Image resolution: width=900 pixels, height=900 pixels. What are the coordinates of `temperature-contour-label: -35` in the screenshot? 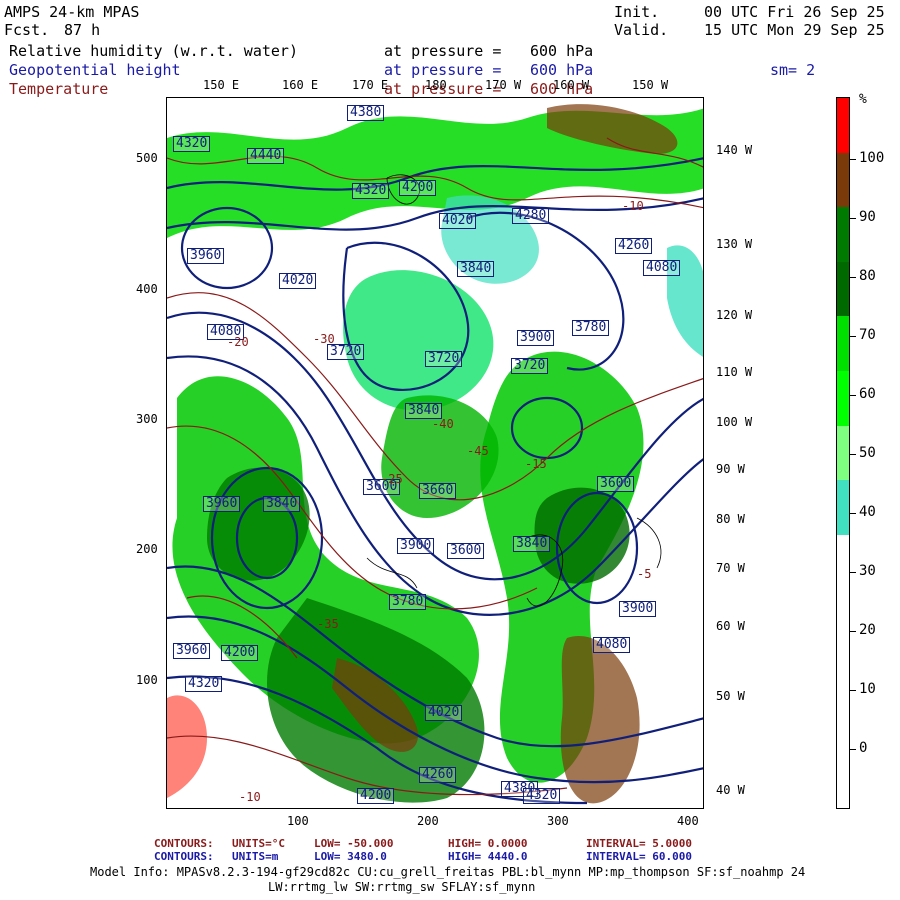 It's located at (328, 624).